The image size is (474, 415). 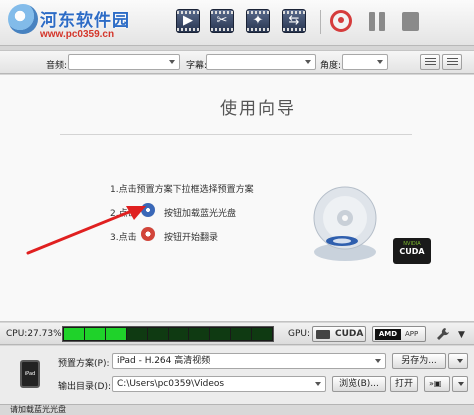 I want to click on output-dir-select: C:\Users\pc0359\Videos, so click(x=219, y=384).